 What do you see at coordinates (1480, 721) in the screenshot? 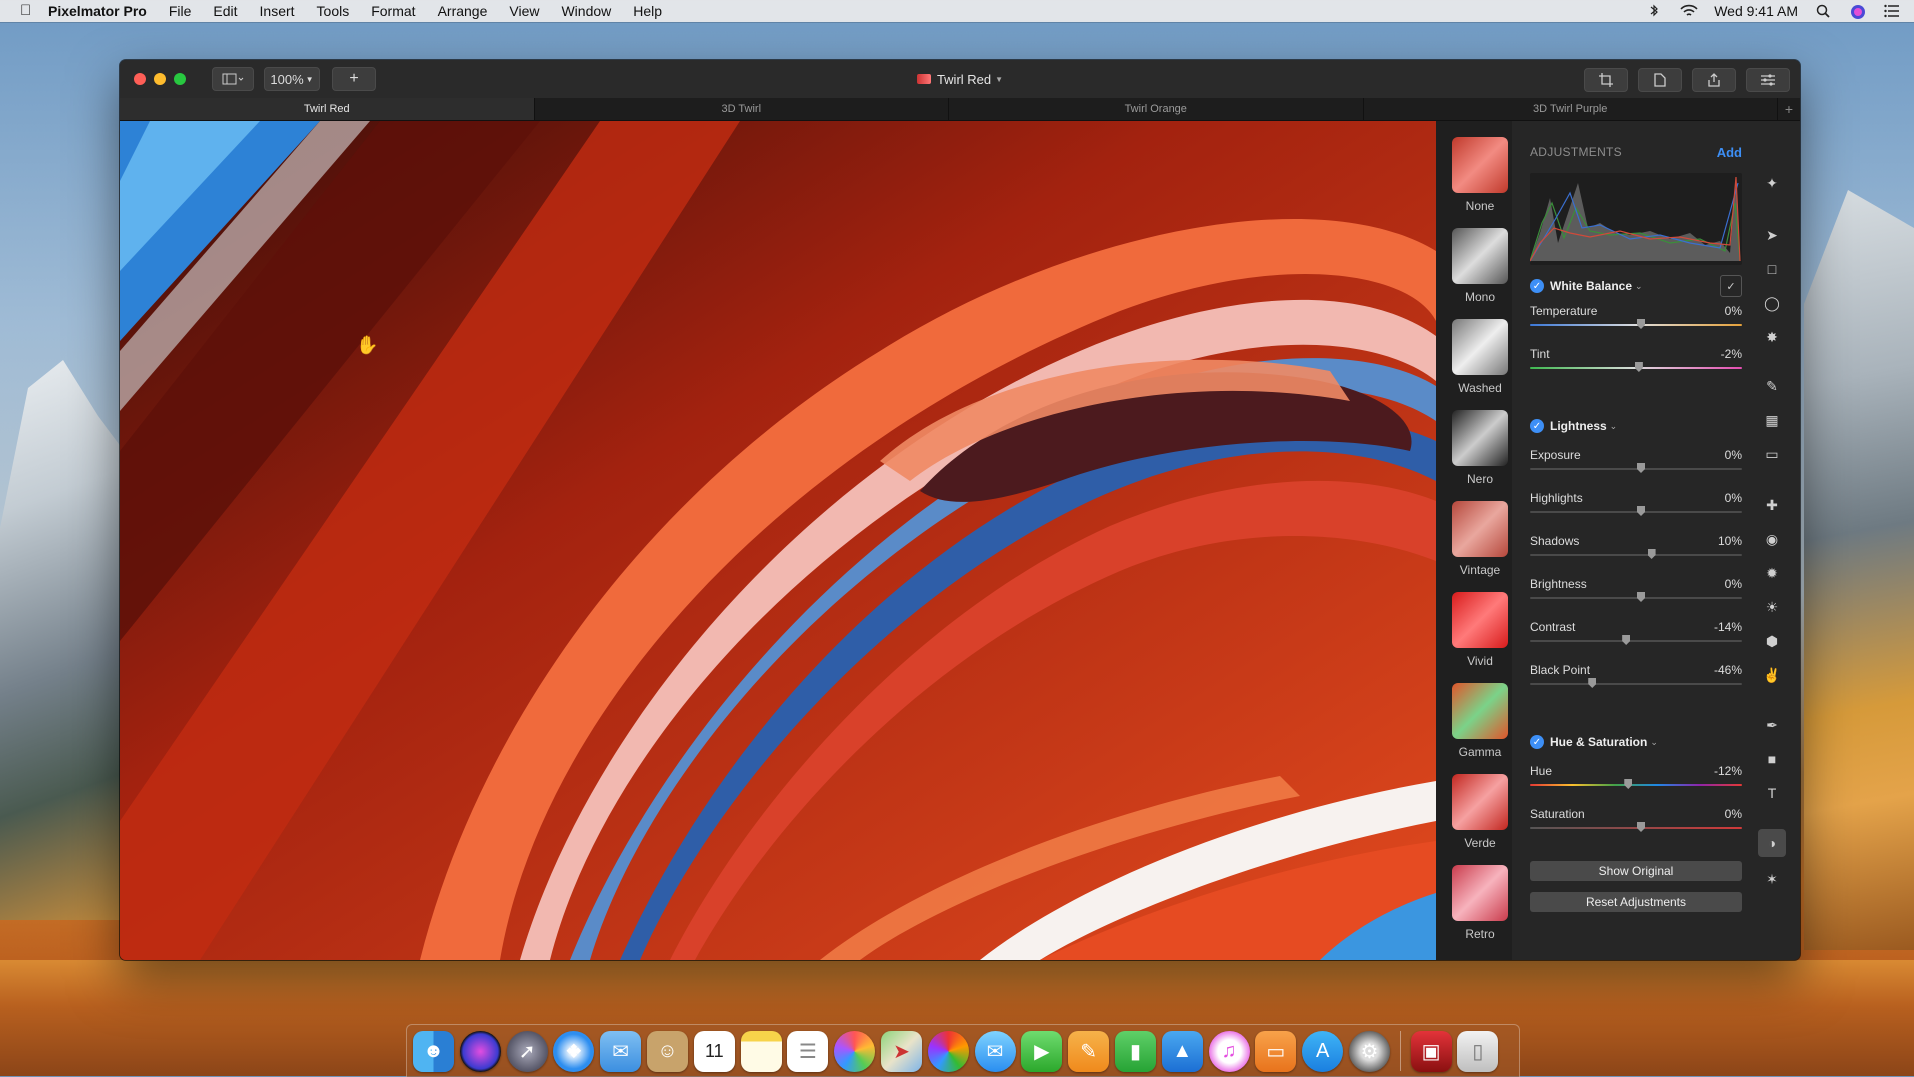
I see `preset-gamma: Gamma` at bounding box center [1480, 721].